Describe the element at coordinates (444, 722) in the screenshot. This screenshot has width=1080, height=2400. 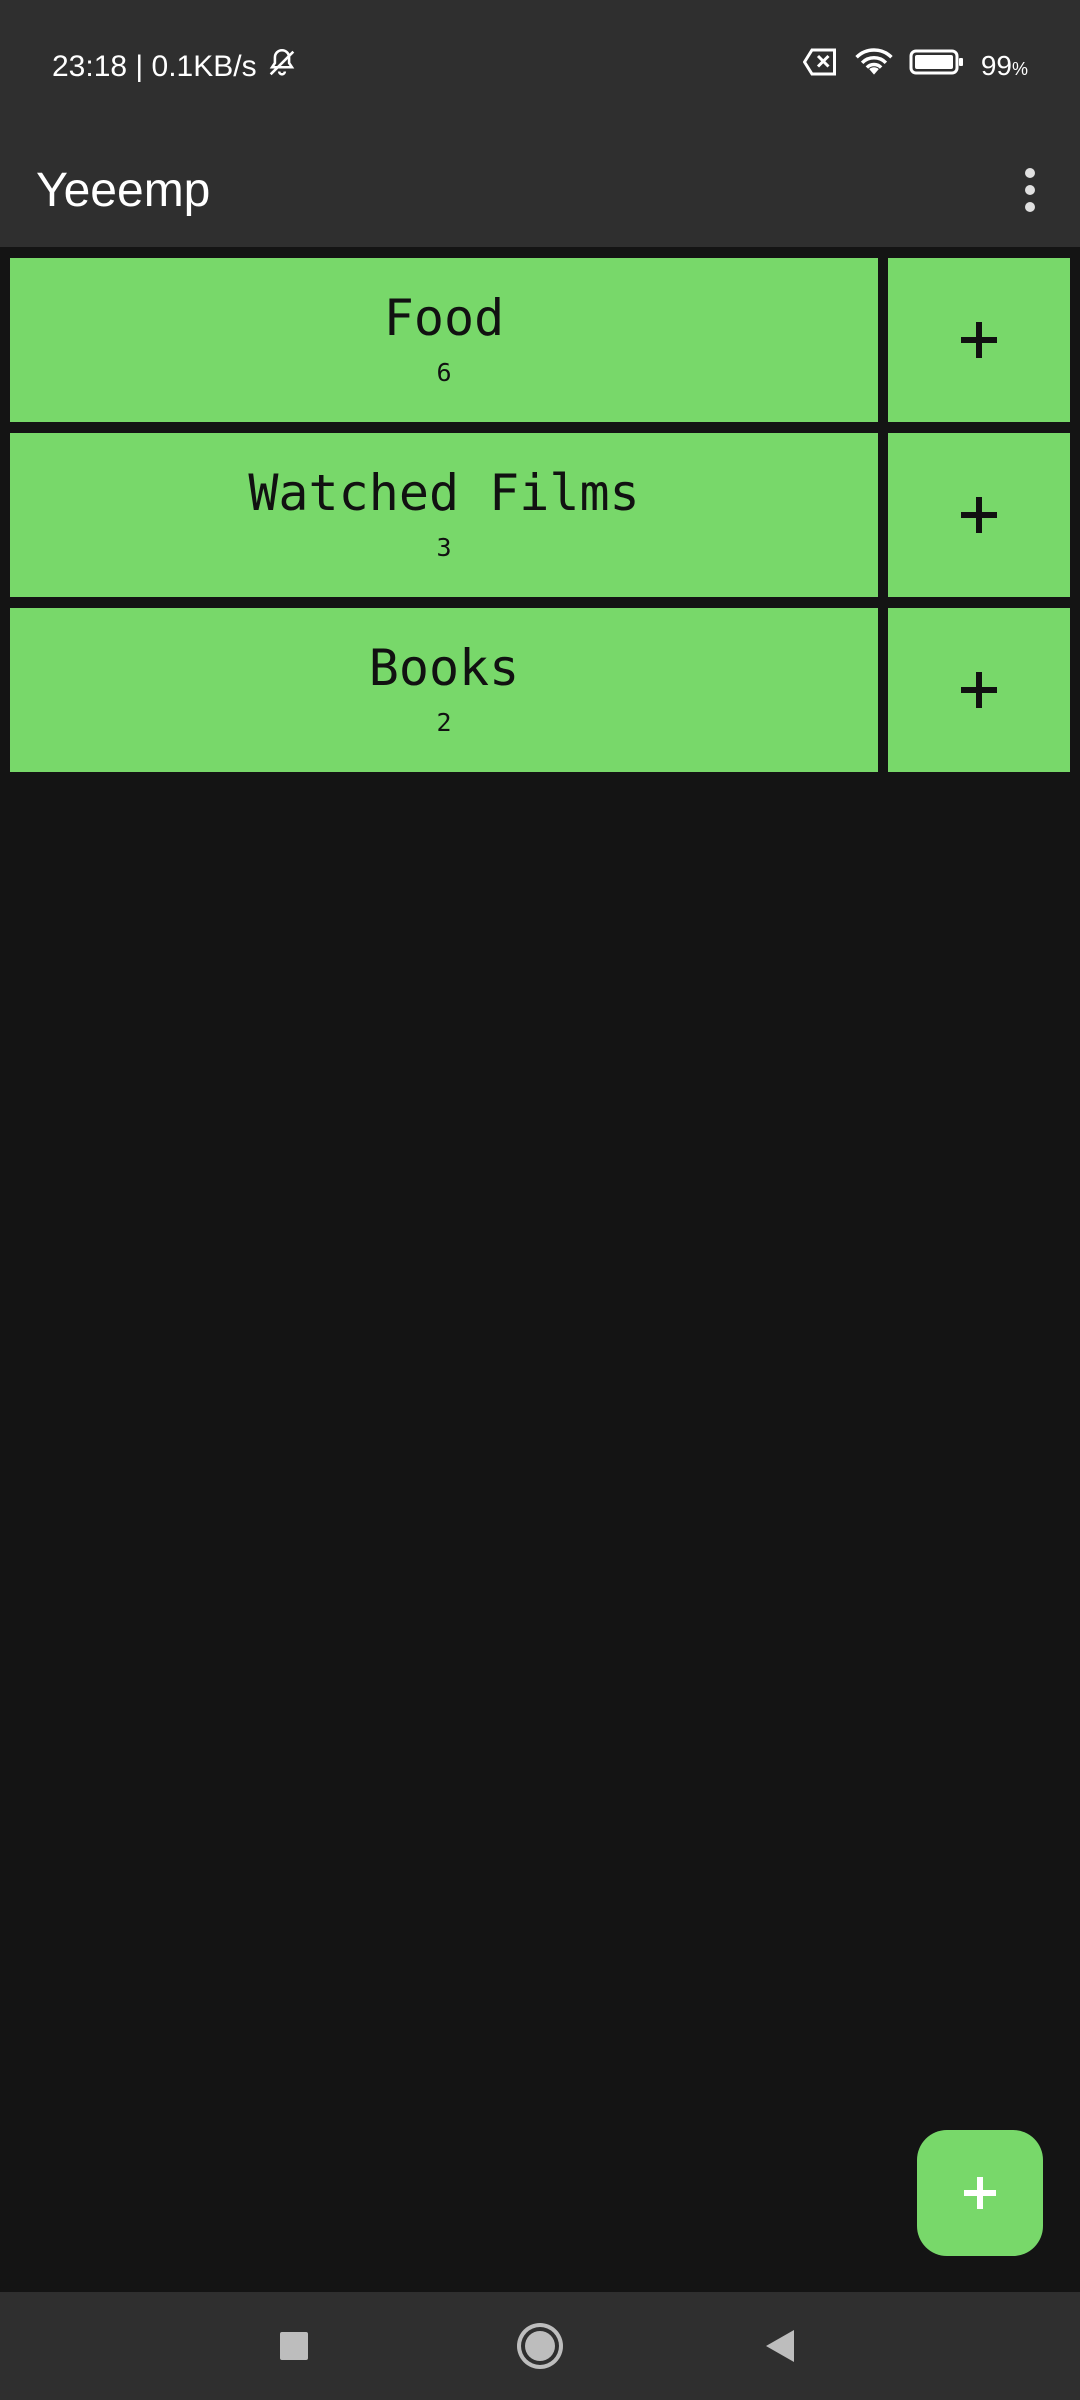
I see `list-count: 2` at that location.